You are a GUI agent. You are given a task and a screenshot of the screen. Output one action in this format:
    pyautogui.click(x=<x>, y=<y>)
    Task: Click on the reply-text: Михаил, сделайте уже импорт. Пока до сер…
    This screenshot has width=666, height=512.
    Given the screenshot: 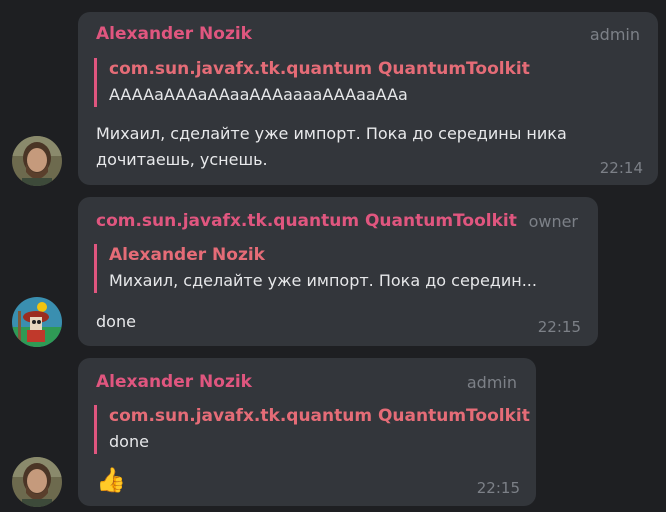 What is the action you would take?
    pyautogui.click(x=323, y=280)
    